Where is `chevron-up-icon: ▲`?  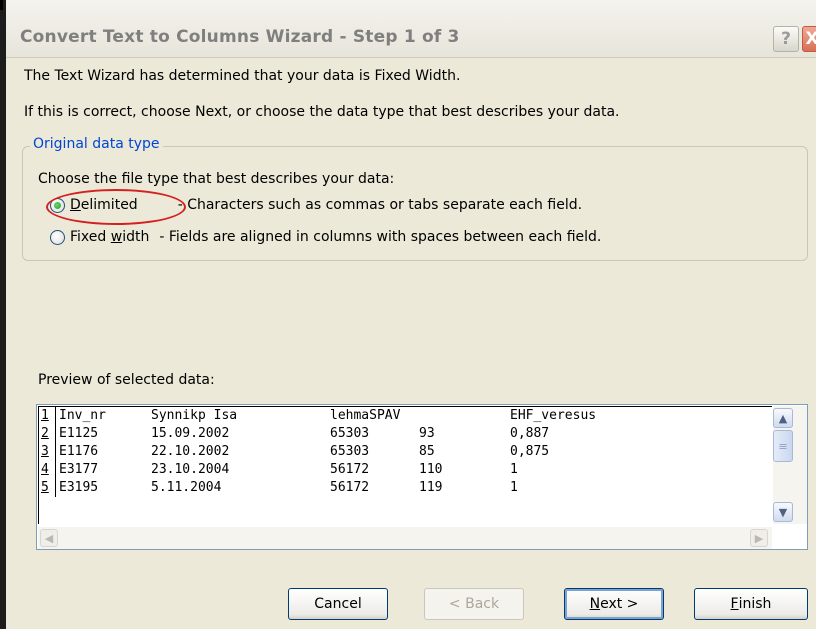
chevron-up-icon: ▲ is located at coordinates (783, 418).